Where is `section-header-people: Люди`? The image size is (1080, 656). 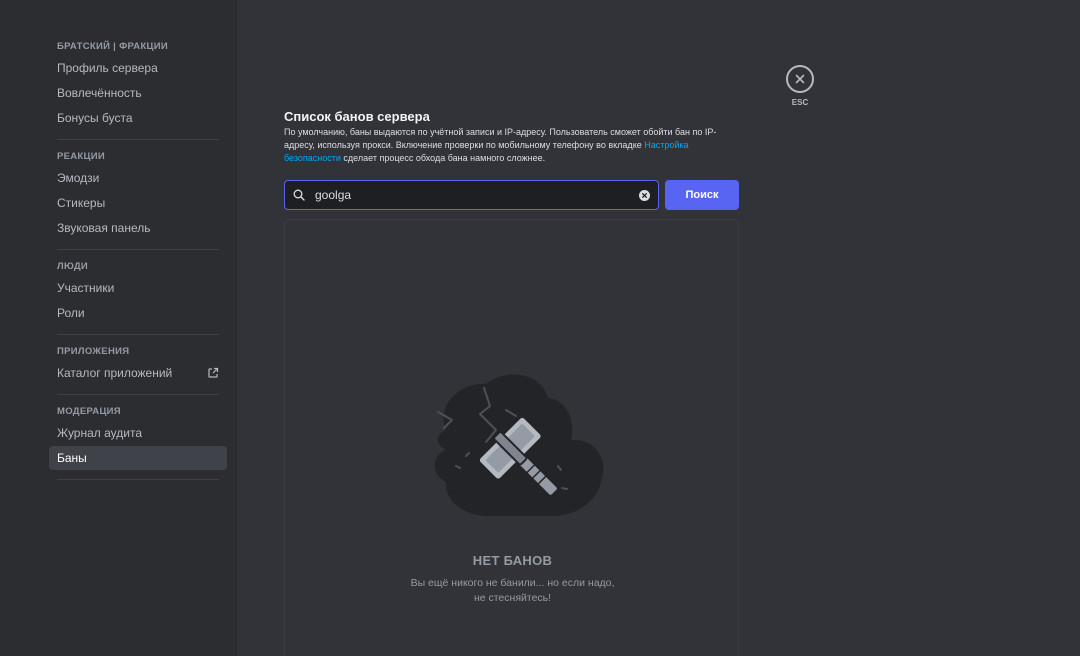 section-header-people: Люди is located at coordinates (73, 266).